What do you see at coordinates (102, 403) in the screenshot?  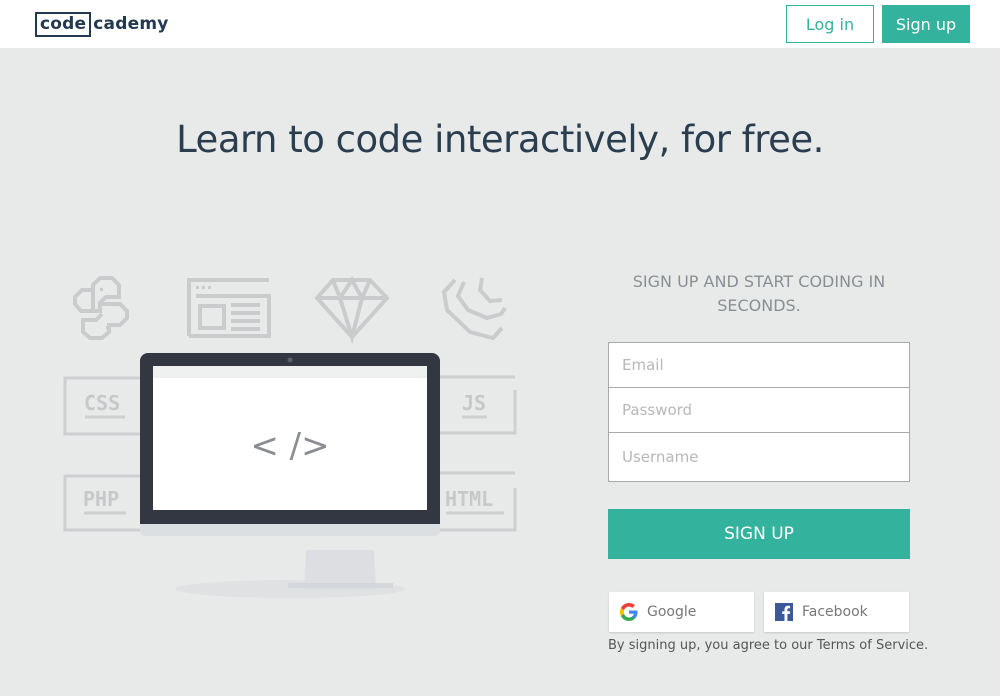 I see `css-tag: CSS` at bounding box center [102, 403].